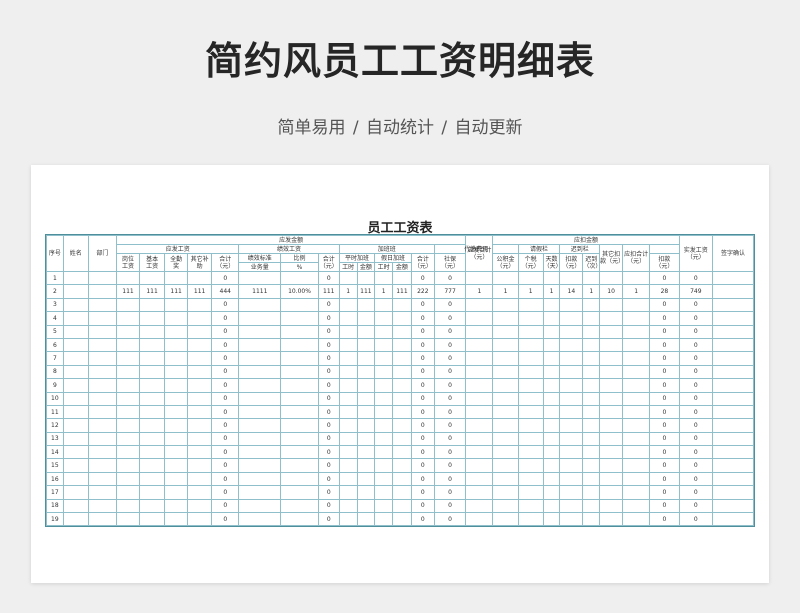 This screenshot has height=613, width=800. I want to click on table-cell-wh, so click(348, 465).